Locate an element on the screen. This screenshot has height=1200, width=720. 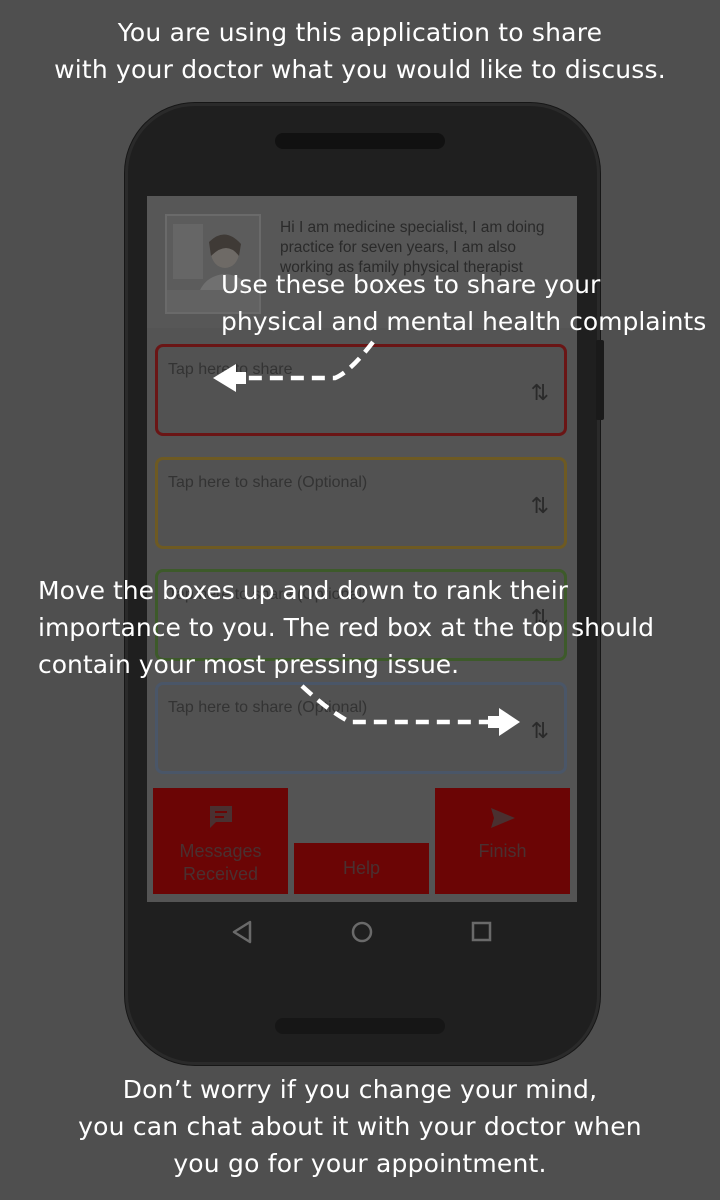
finish-label: Finish is located at coordinates (502, 851).